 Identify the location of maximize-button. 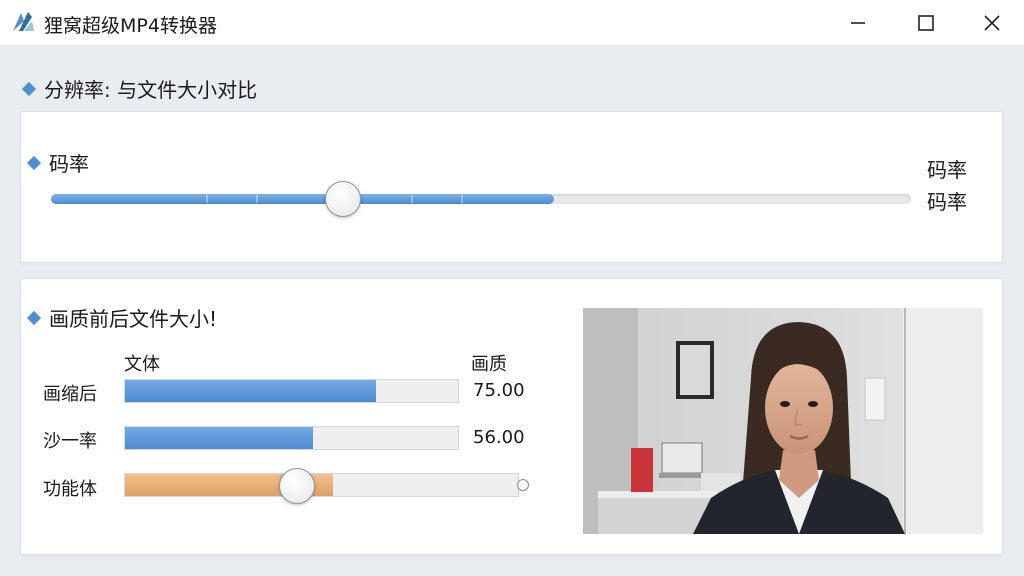
(926, 23).